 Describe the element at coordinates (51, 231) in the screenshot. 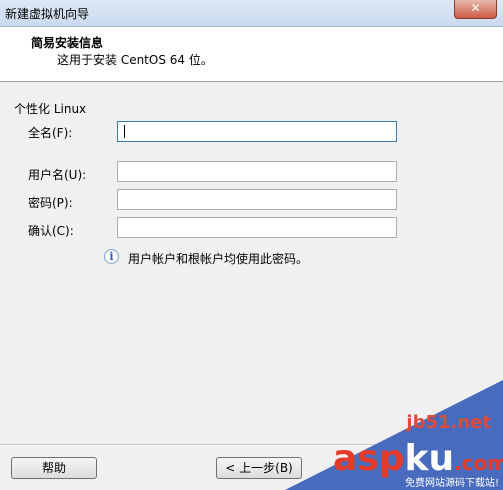

I see `confirm-label: 确认(C):` at that location.